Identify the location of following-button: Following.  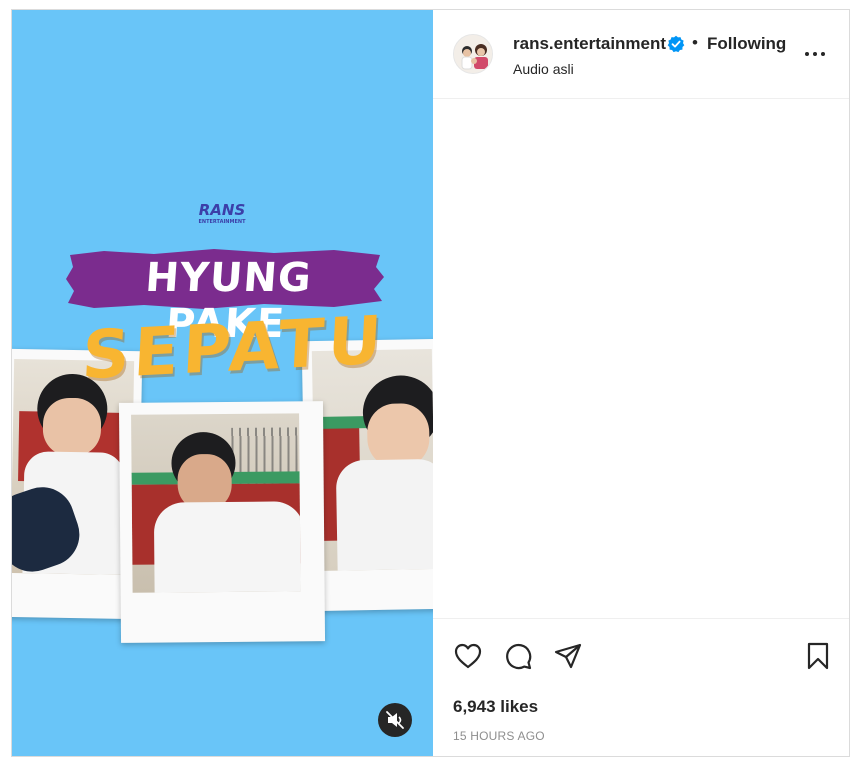
(746, 44).